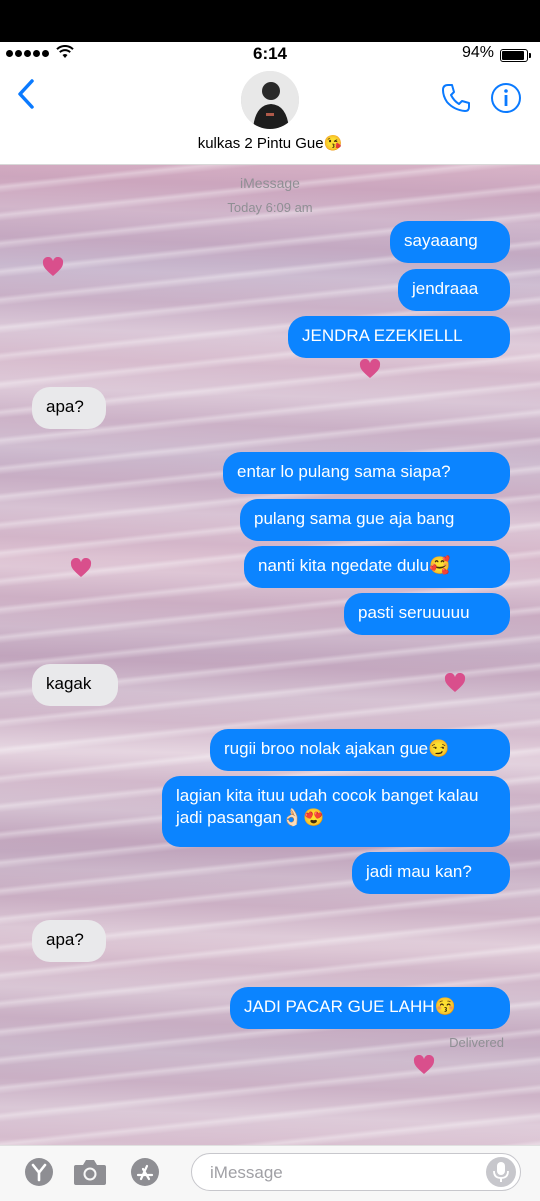 The width and height of the screenshot is (540, 1201). What do you see at coordinates (366, 473) in the screenshot?
I see `message-bubble-sent: entar lo pulang sama siapa?` at bounding box center [366, 473].